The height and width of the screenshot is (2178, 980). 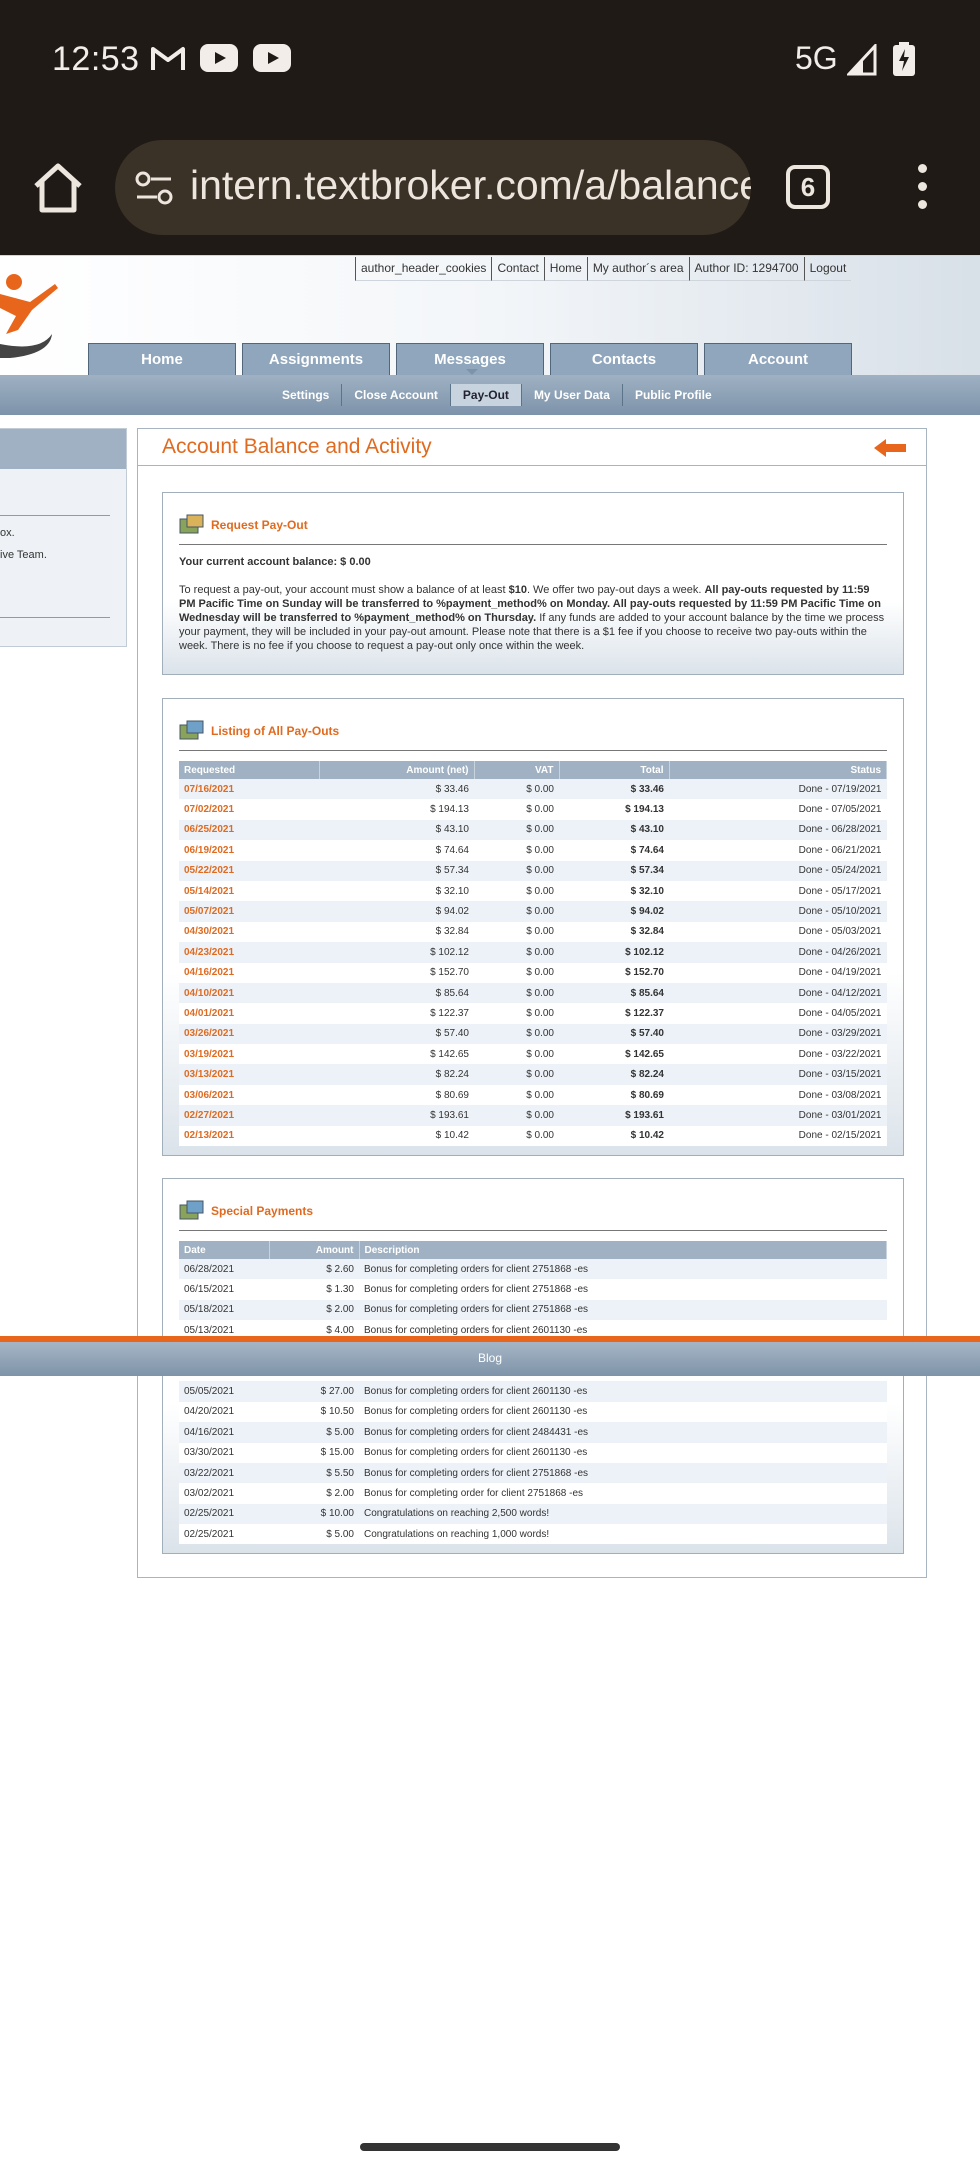 What do you see at coordinates (778, 1115) in the screenshot?
I see `payout-status: Done - 03/01/2021` at bounding box center [778, 1115].